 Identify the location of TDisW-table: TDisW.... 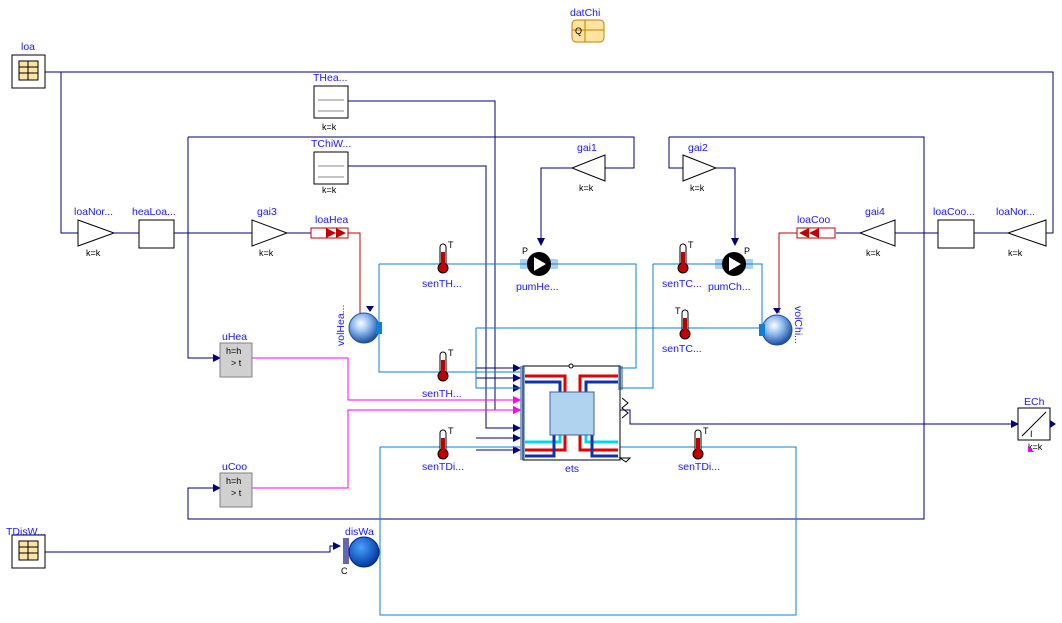
(26, 547).